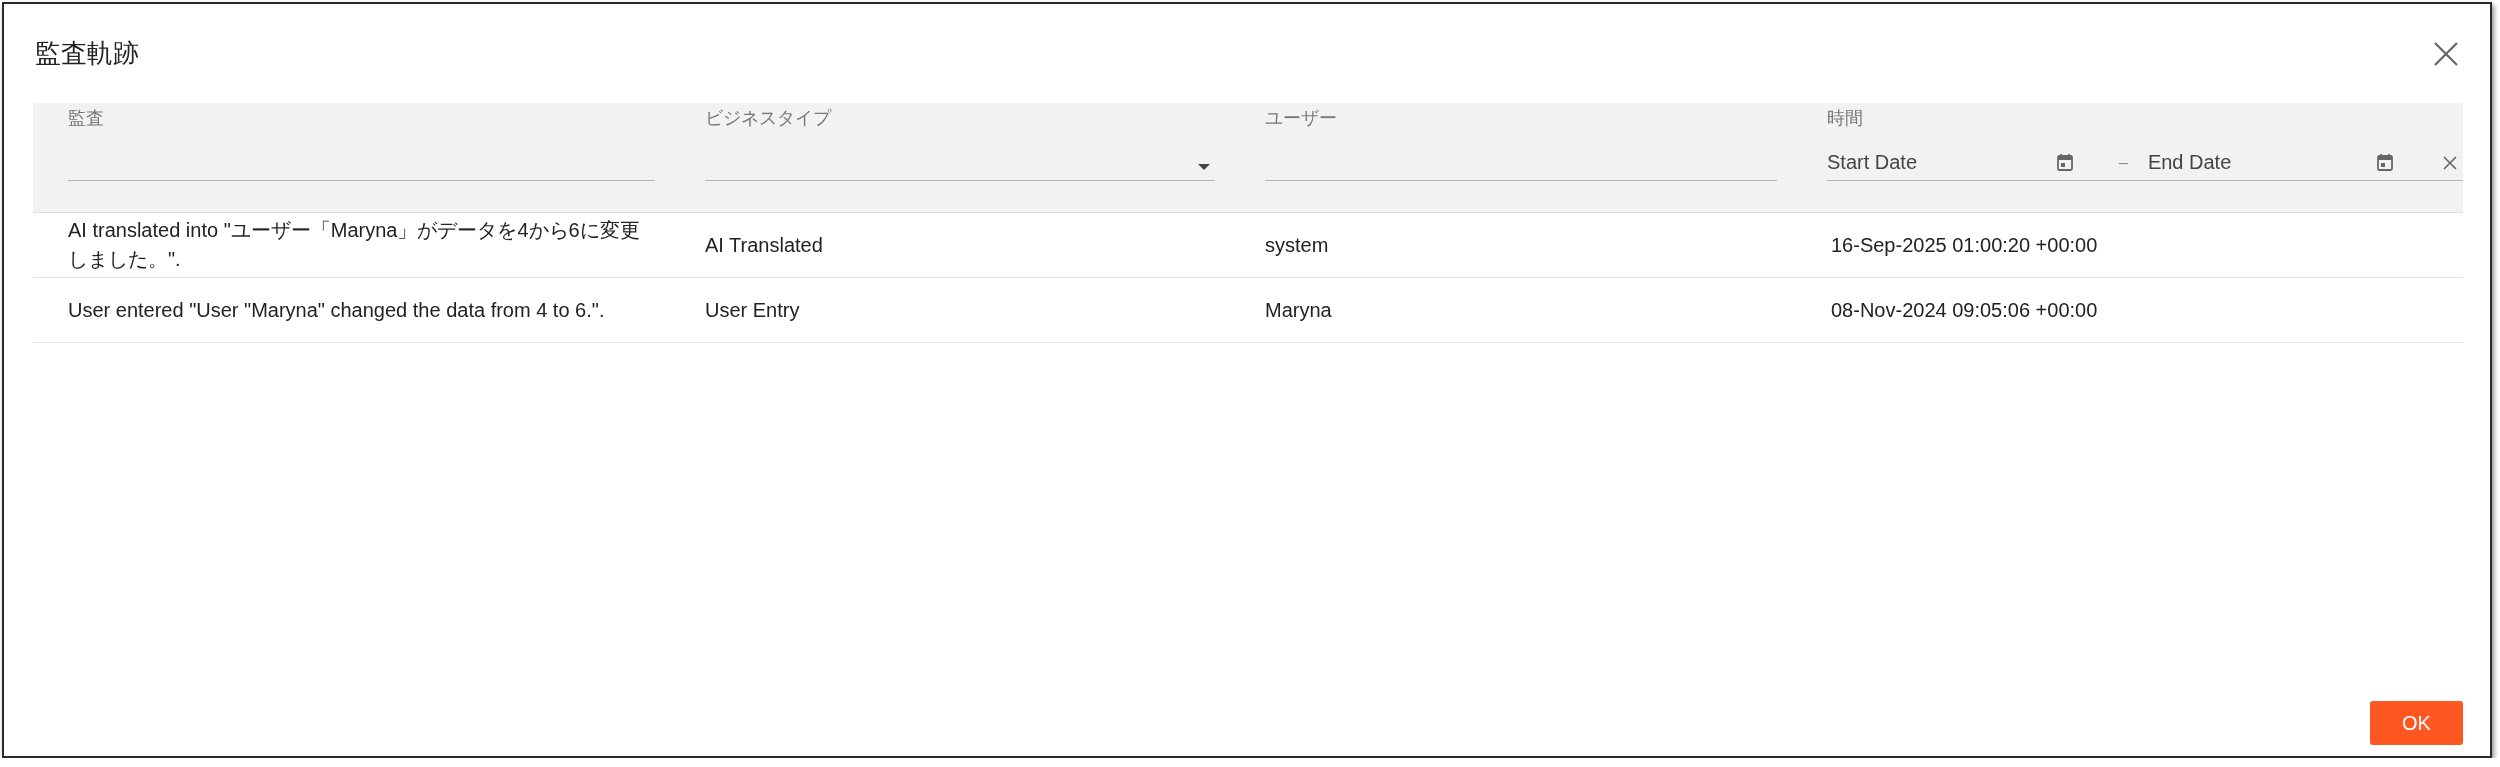 The image size is (2500, 767). What do you see at coordinates (1297, 245) in the screenshot?
I see `table-cell-text: system` at bounding box center [1297, 245].